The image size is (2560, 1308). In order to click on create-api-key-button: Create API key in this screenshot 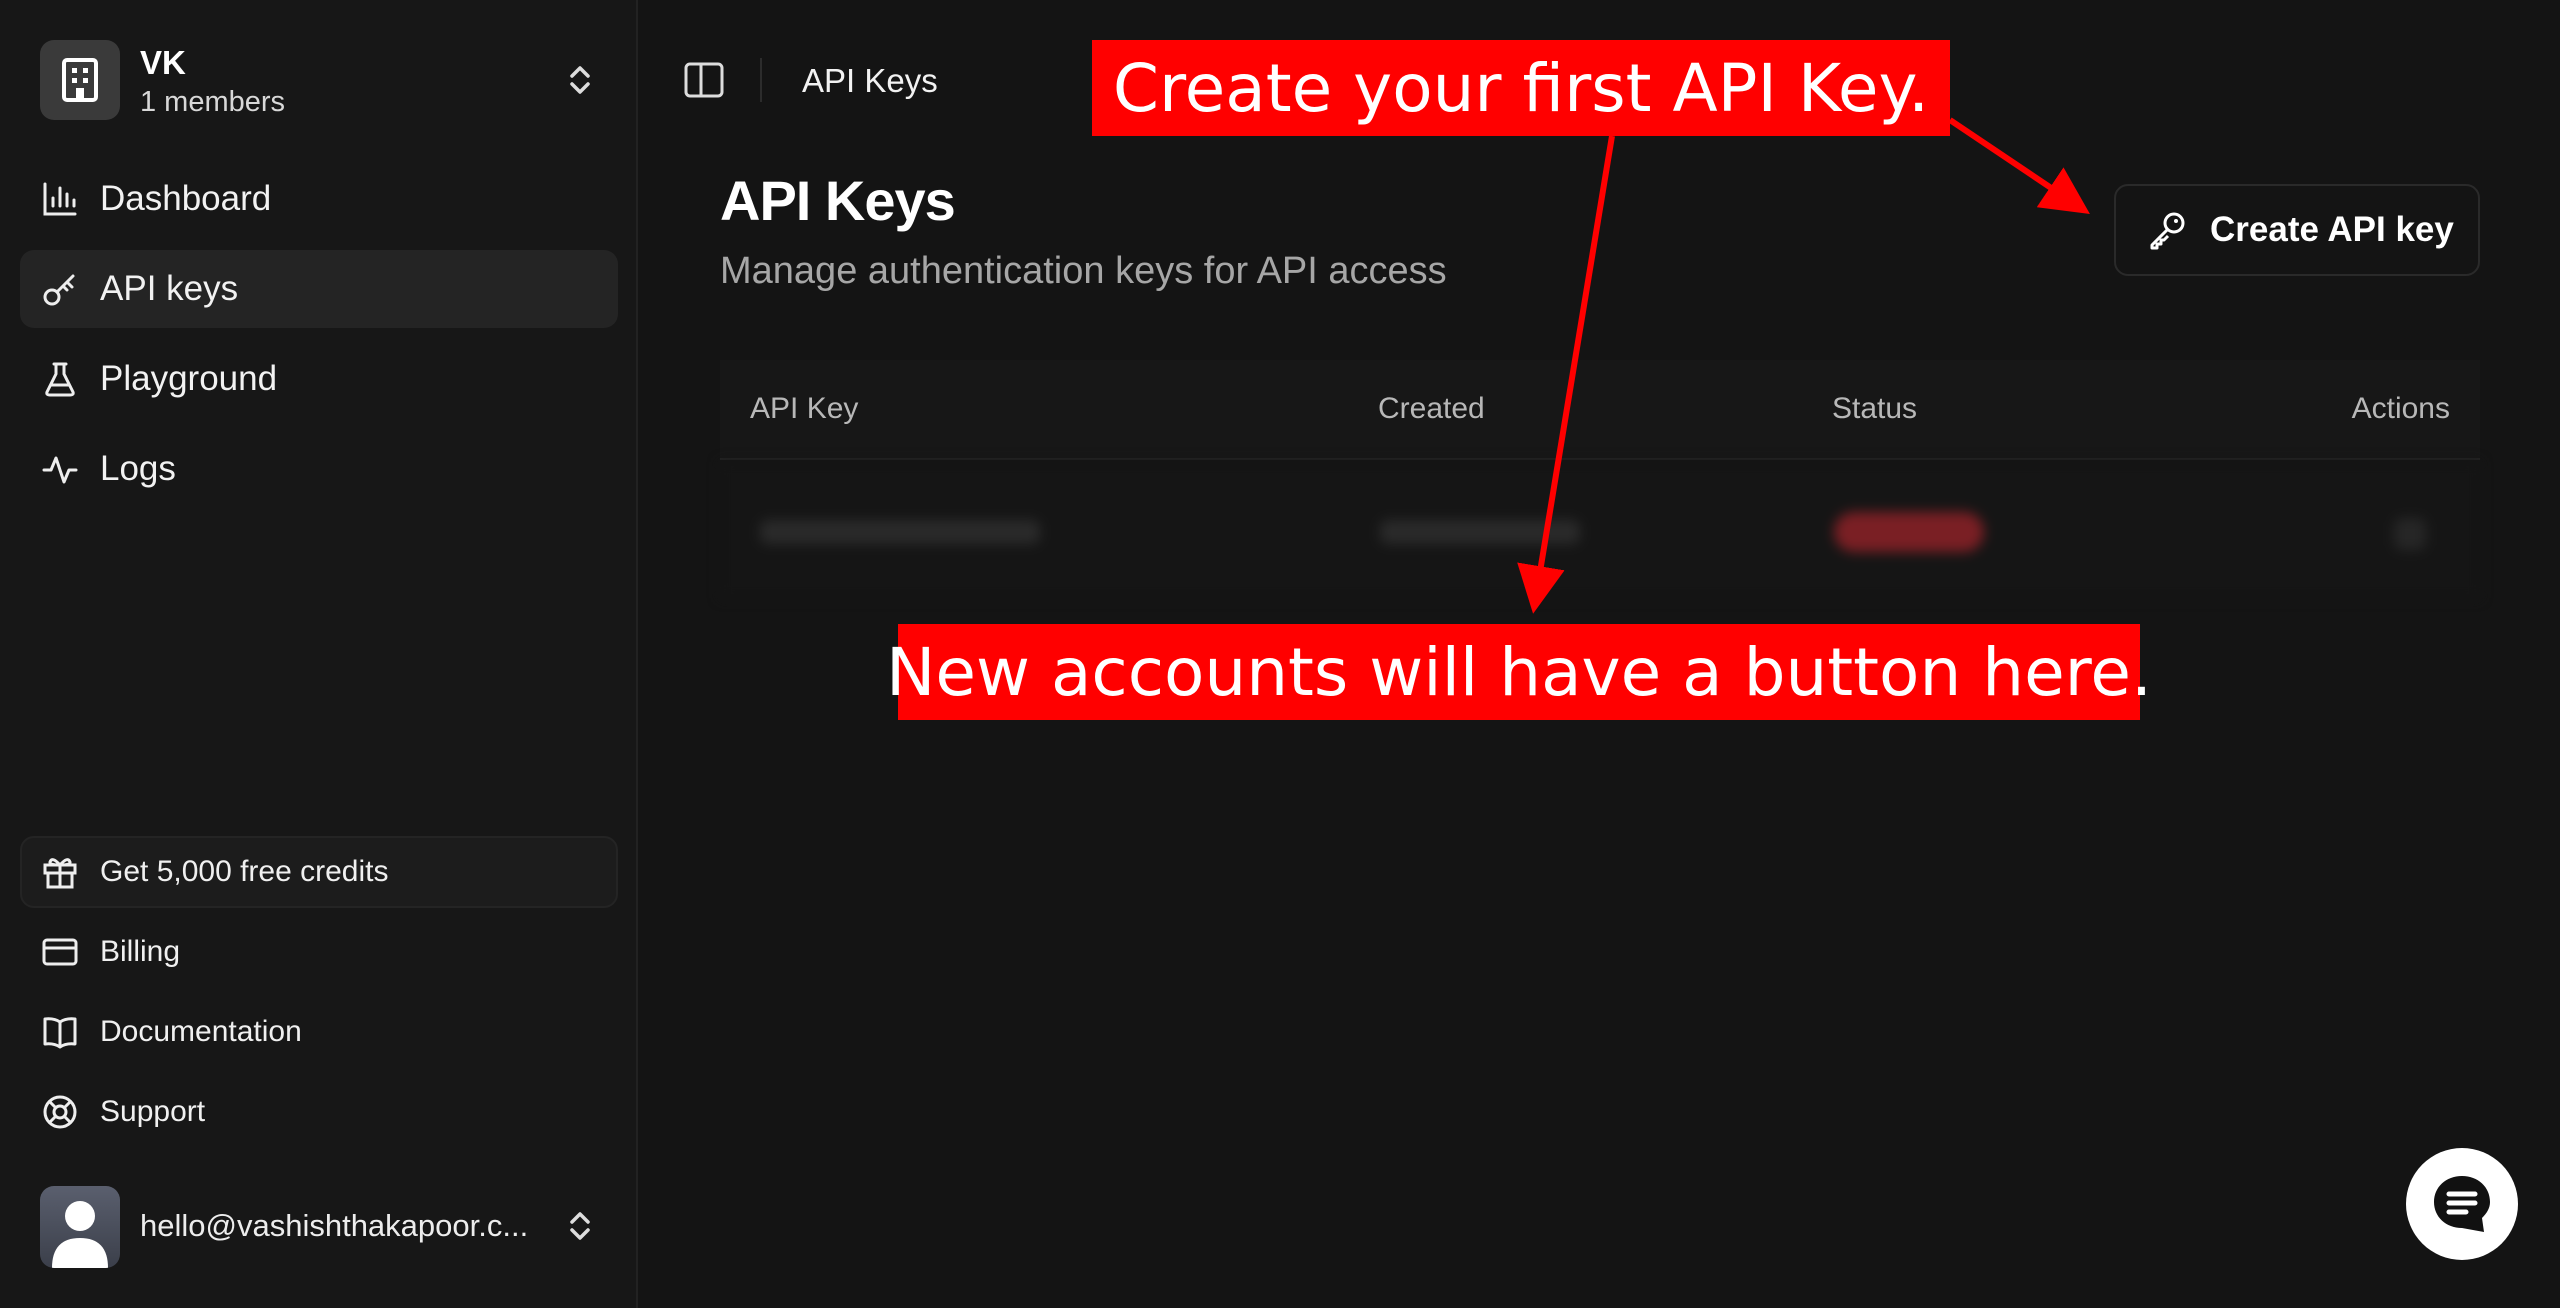, I will do `click(2297, 230)`.